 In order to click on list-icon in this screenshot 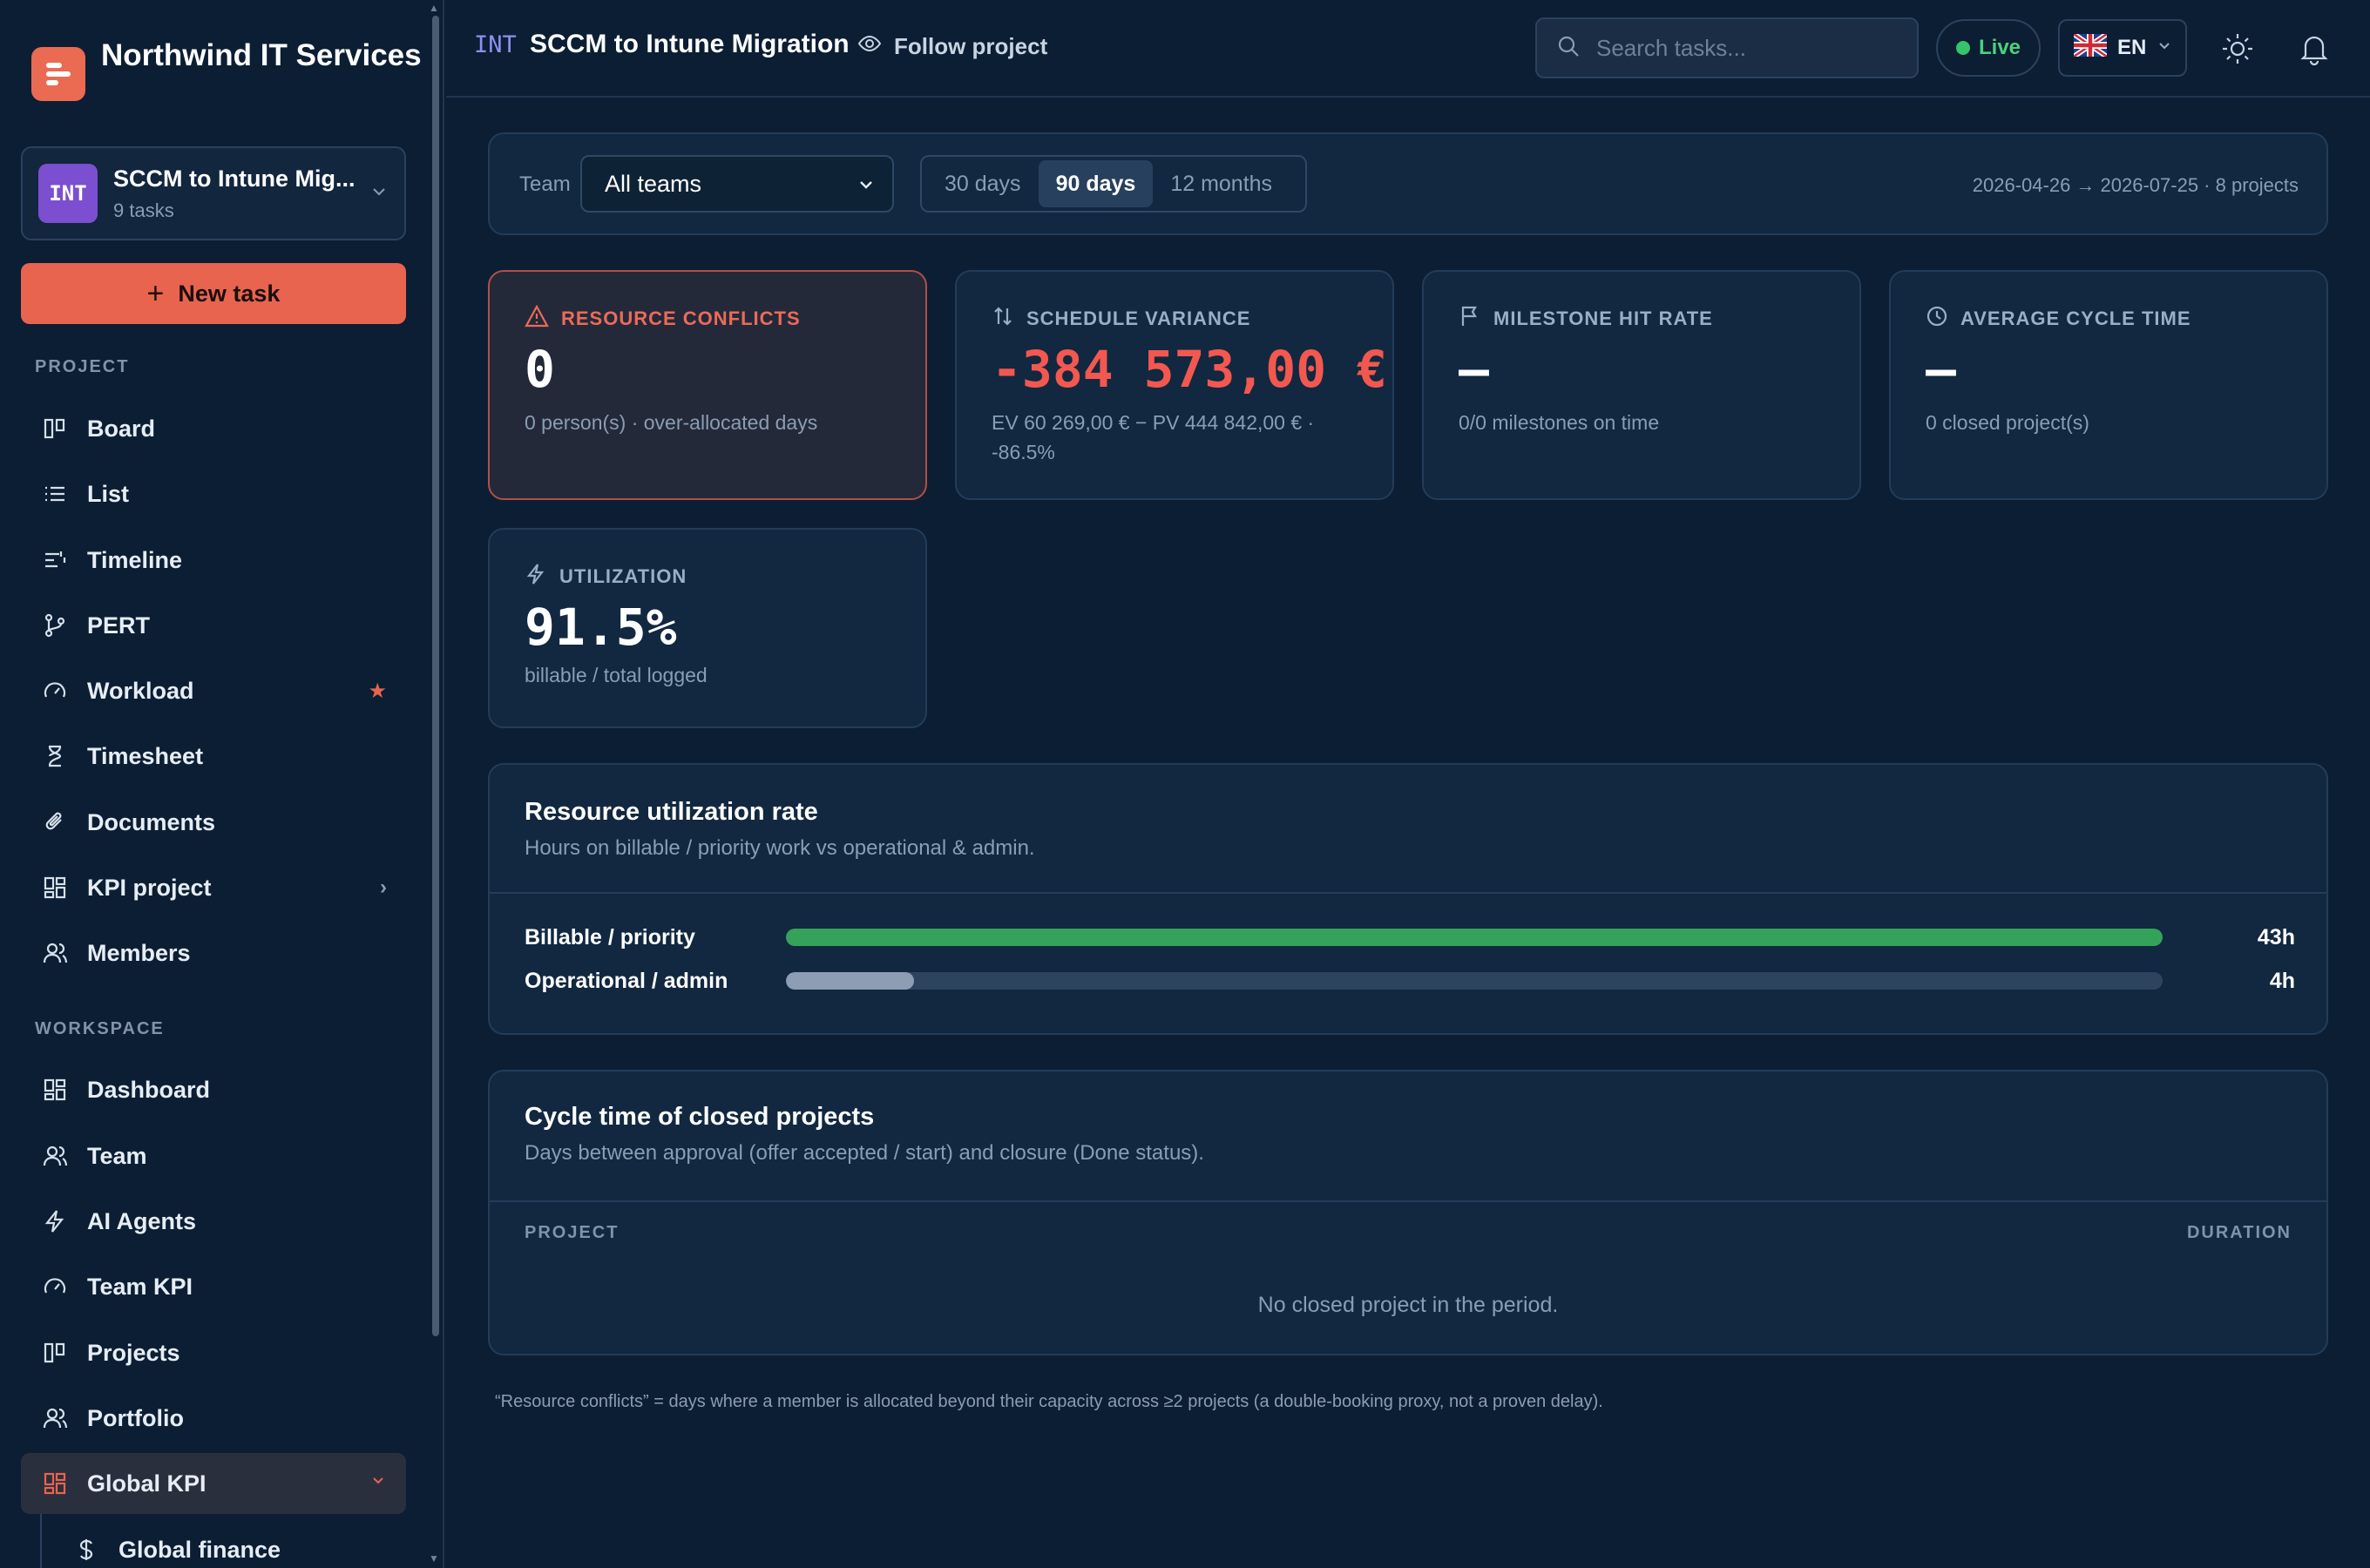, I will do `click(55, 494)`.